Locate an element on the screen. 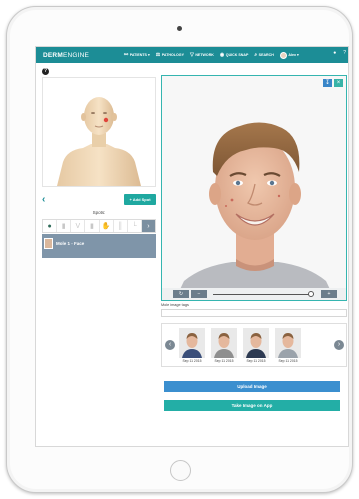  tags-label: Mole image tags is located at coordinates (175, 305).